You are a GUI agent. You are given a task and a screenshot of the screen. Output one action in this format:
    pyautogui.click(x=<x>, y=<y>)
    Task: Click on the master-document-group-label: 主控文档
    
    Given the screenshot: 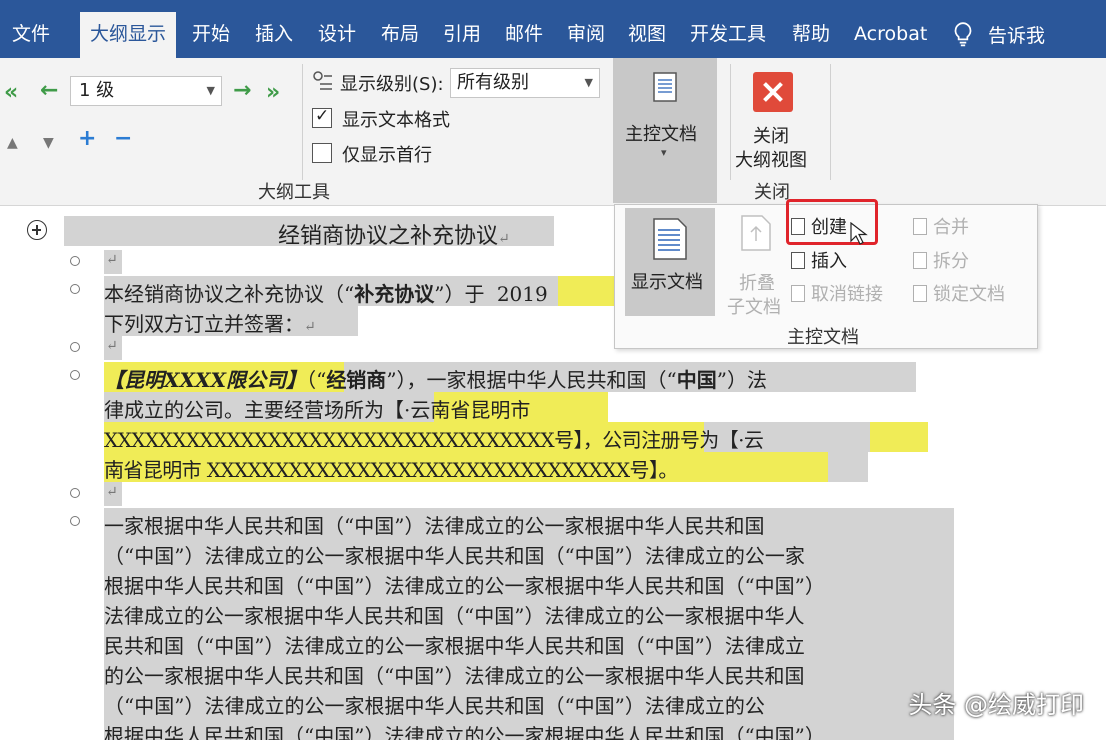 What is the action you would take?
    pyautogui.click(x=823, y=337)
    